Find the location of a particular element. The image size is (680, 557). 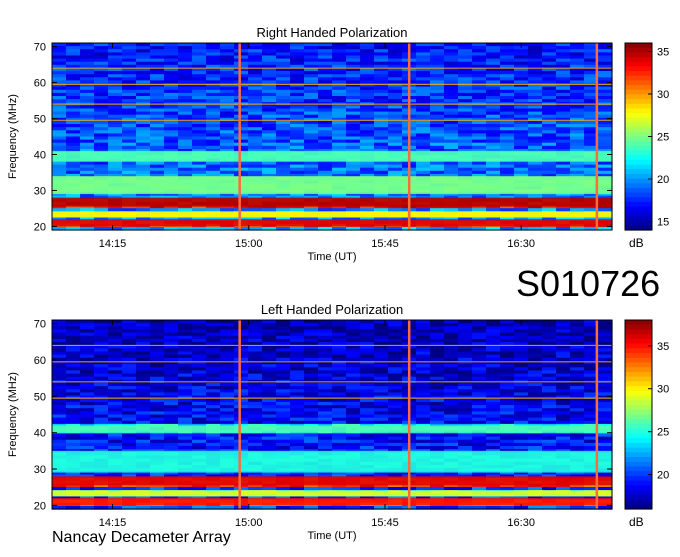

x-tick-label: 16:30 is located at coordinates (521, 523).